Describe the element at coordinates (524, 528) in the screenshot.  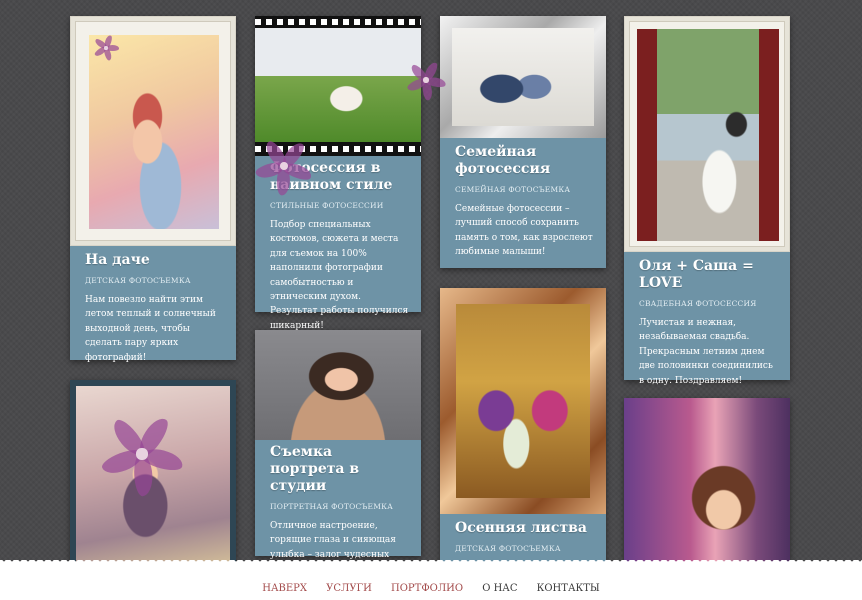
I see `card-title: Осенняя листва` at that location.